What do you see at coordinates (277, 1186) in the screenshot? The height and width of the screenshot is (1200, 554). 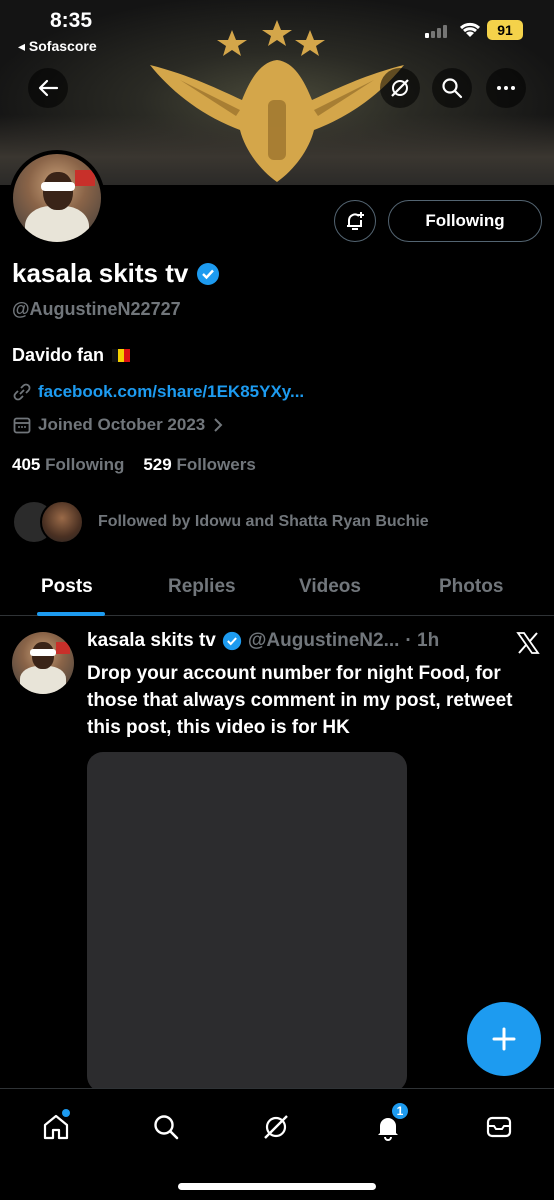 I see `home-indicator` at bounding box center [277, 1186].